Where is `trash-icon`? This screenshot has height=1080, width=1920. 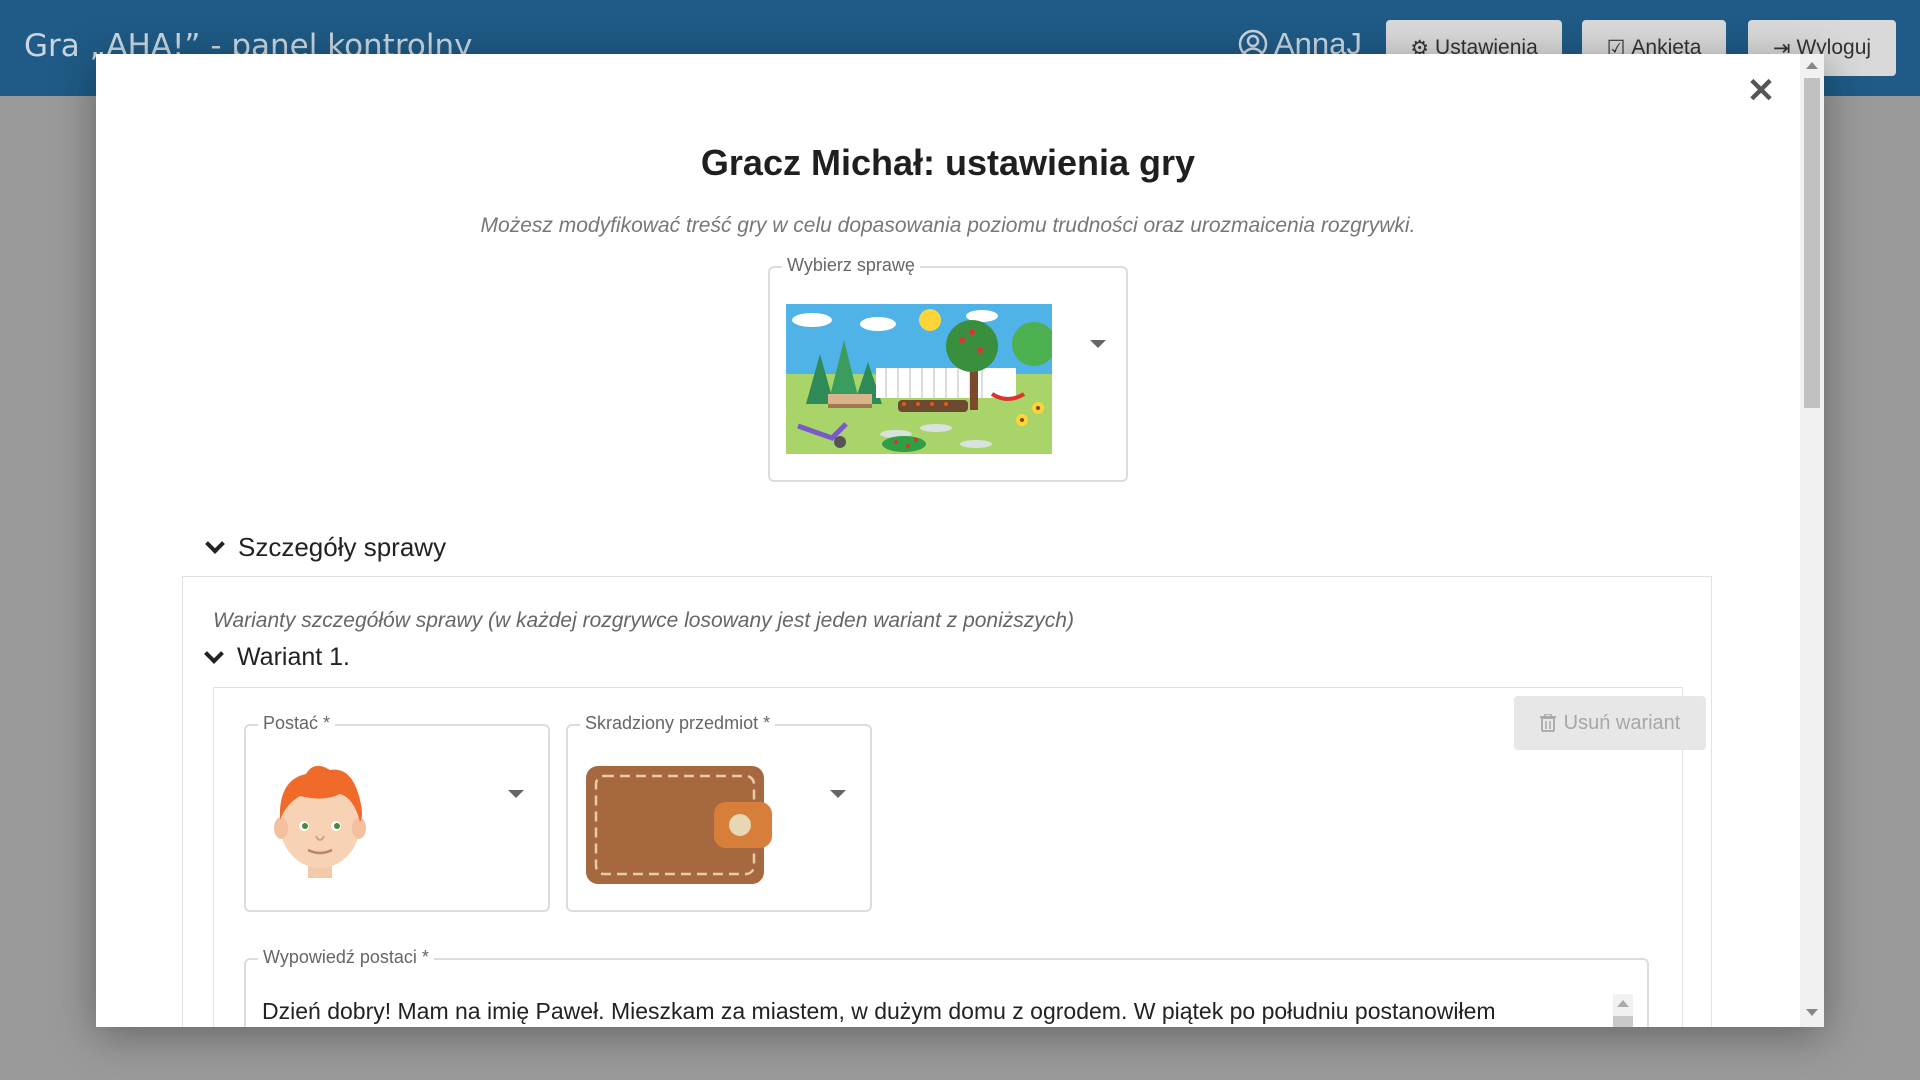
trash-icon is located at coordinates (1547, 723).